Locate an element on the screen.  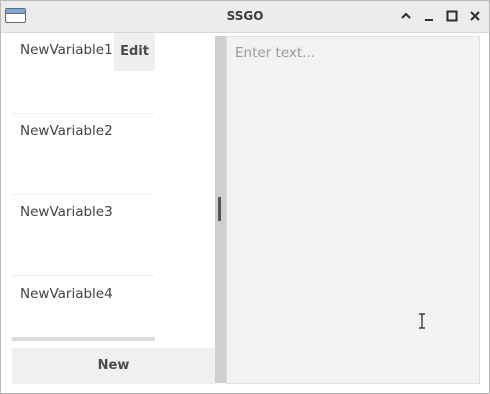
list-item: NewVariable2 is located at coordinates (83, 154).